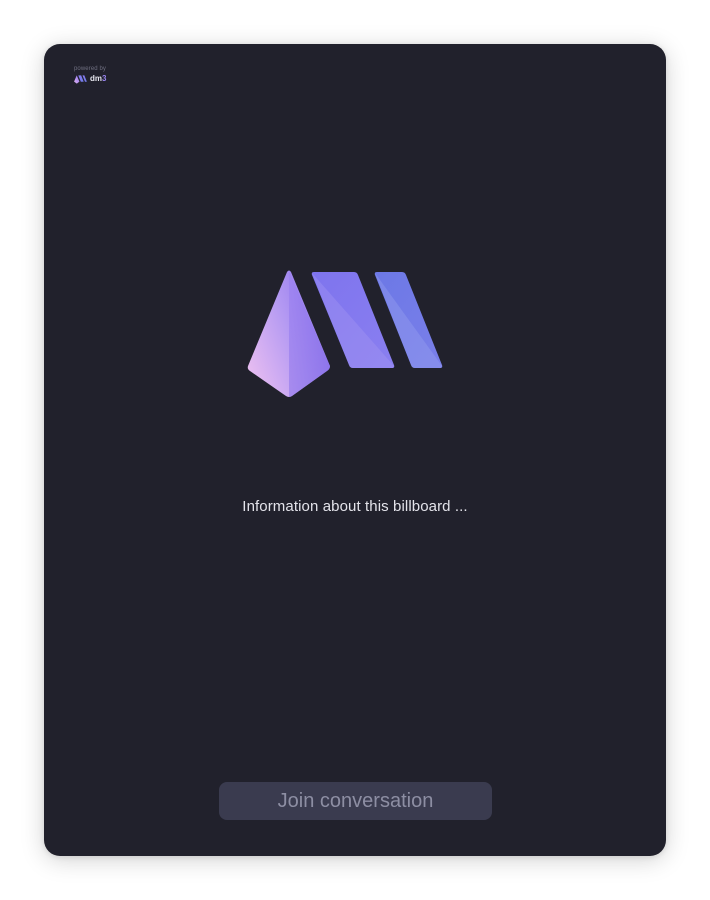 This screenshot has height=900, width=710. I want to click on powered-by-label: powered by, so click(90, 69).